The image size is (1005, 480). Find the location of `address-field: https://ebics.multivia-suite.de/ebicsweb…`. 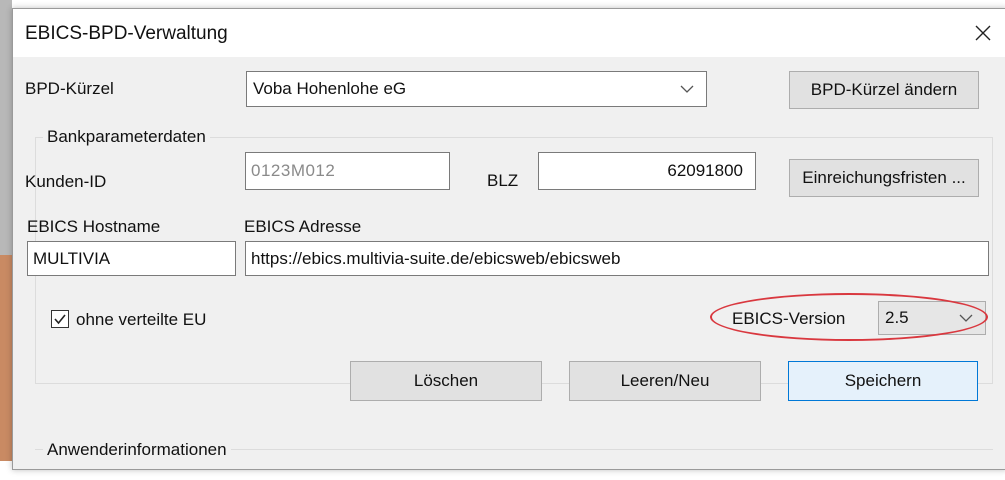

address-field: https://ebics.multivia-suite.de/ebicsweb… is located at coordinates (617, 258).